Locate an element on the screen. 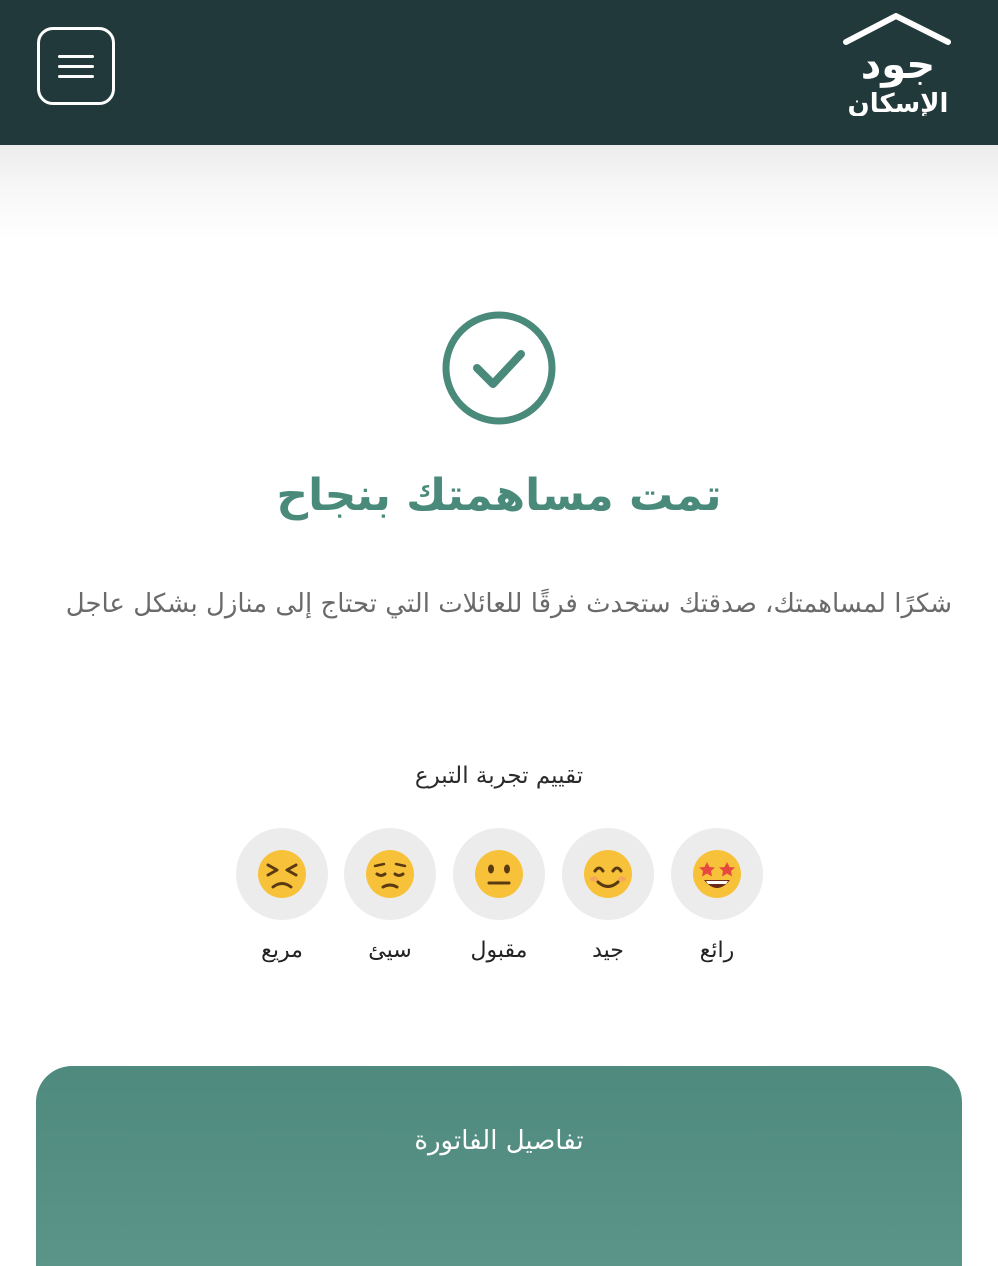  check-circle-icon is located at coordinates (499, 368).